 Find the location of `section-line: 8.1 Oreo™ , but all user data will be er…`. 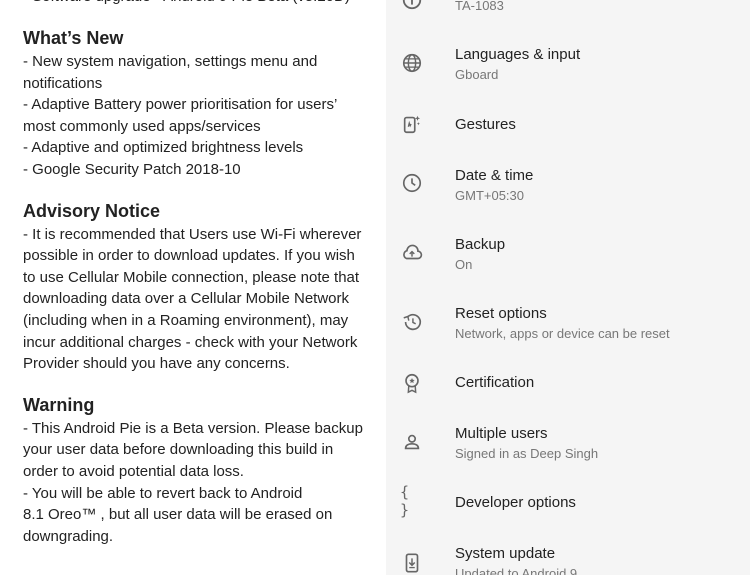

section-line: 8.1 Oreo™ , but all user data will be er… is located at coordinates (178, 515).